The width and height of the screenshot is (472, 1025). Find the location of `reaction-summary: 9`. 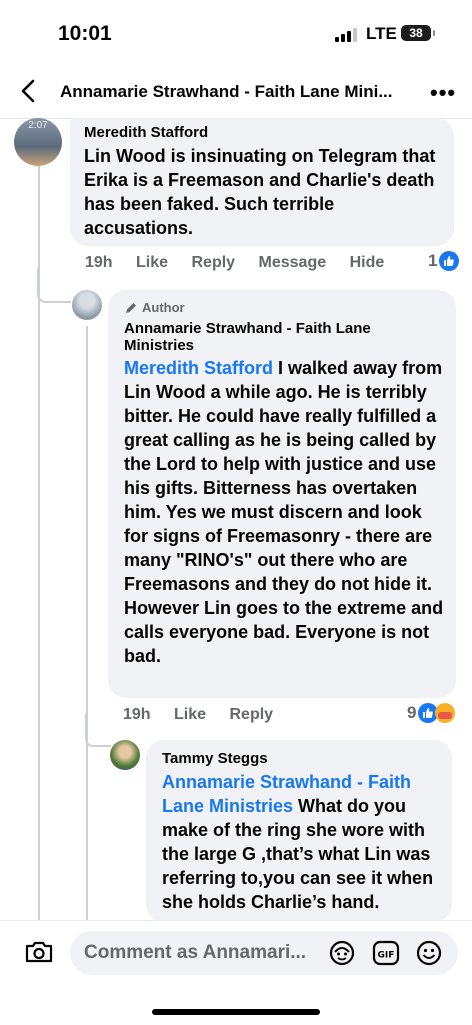

reaction-summary: 9 is located at coordinates (431, 713).